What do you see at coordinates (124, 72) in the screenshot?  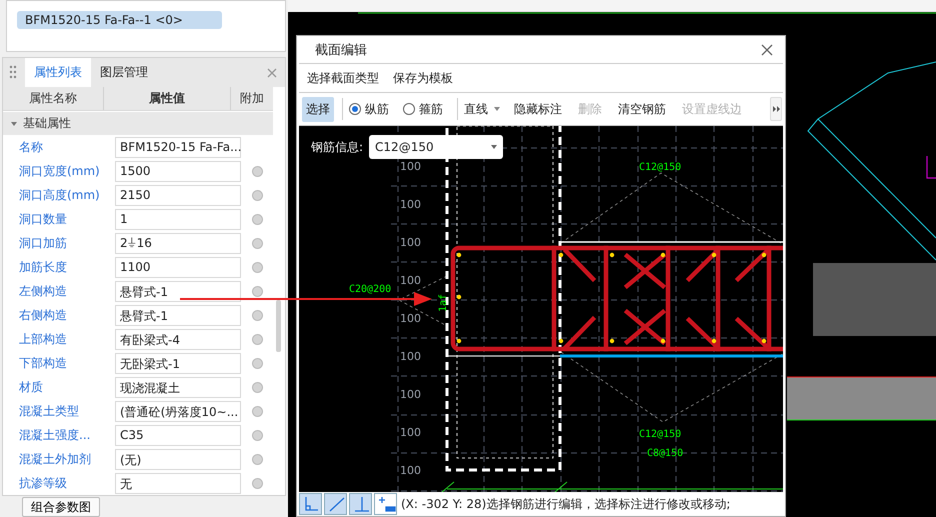 I see `panel-tab: 图层管理` at bounding box center [124, 72].